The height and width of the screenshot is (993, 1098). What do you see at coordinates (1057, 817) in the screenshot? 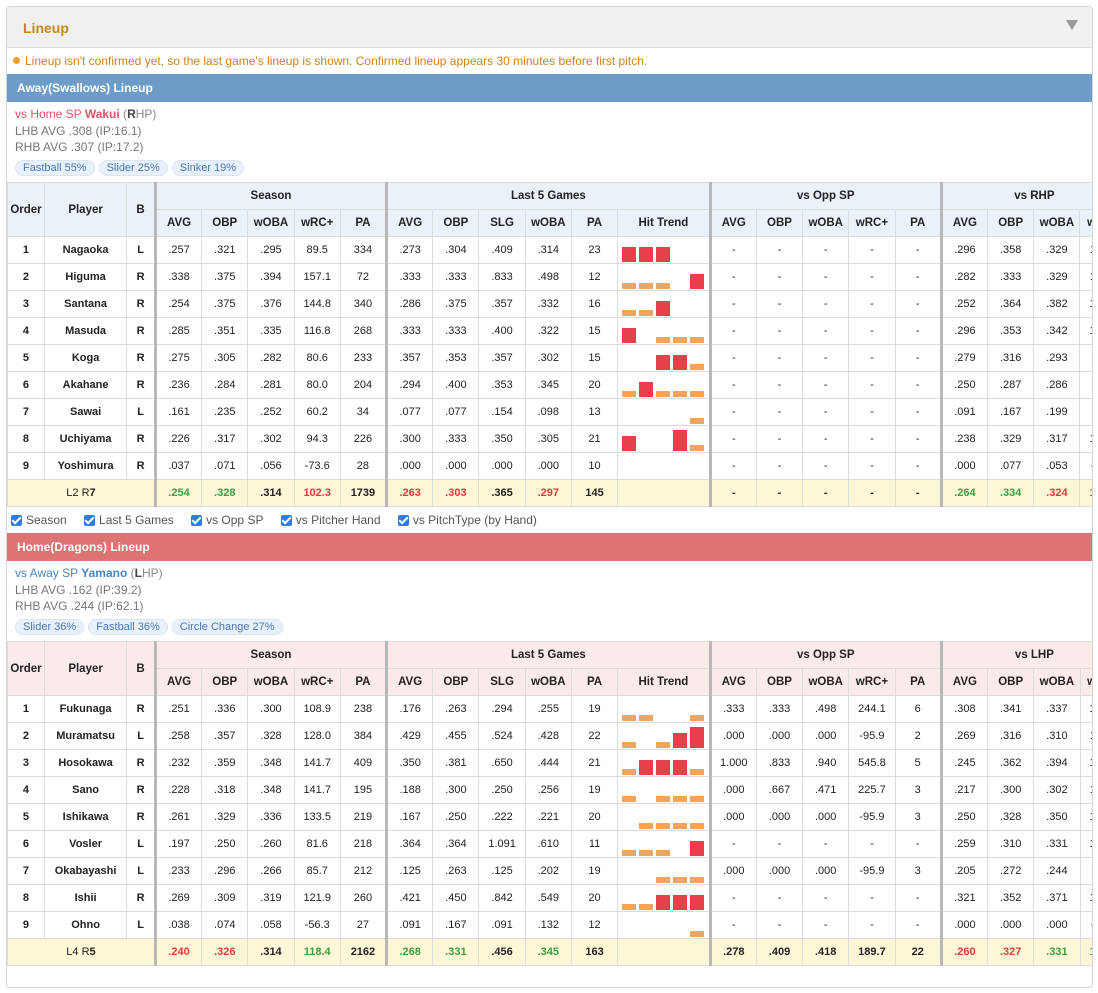
I see `vshand-stat: .350` at bounding box center [1057, 817].